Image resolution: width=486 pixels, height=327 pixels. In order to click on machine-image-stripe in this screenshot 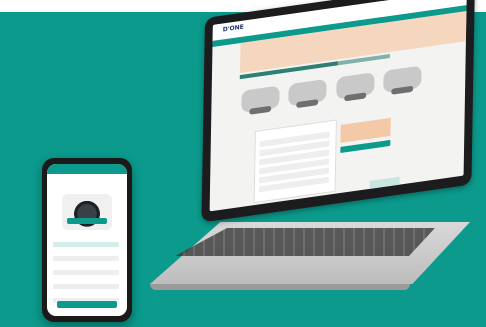, I will do `click(87, 221)`.